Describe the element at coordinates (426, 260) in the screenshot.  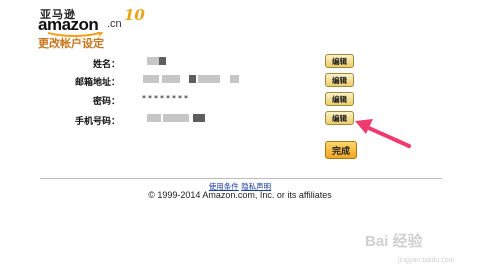
I see `baidu-watermark-url: jingyan.baidu.com` at that location.